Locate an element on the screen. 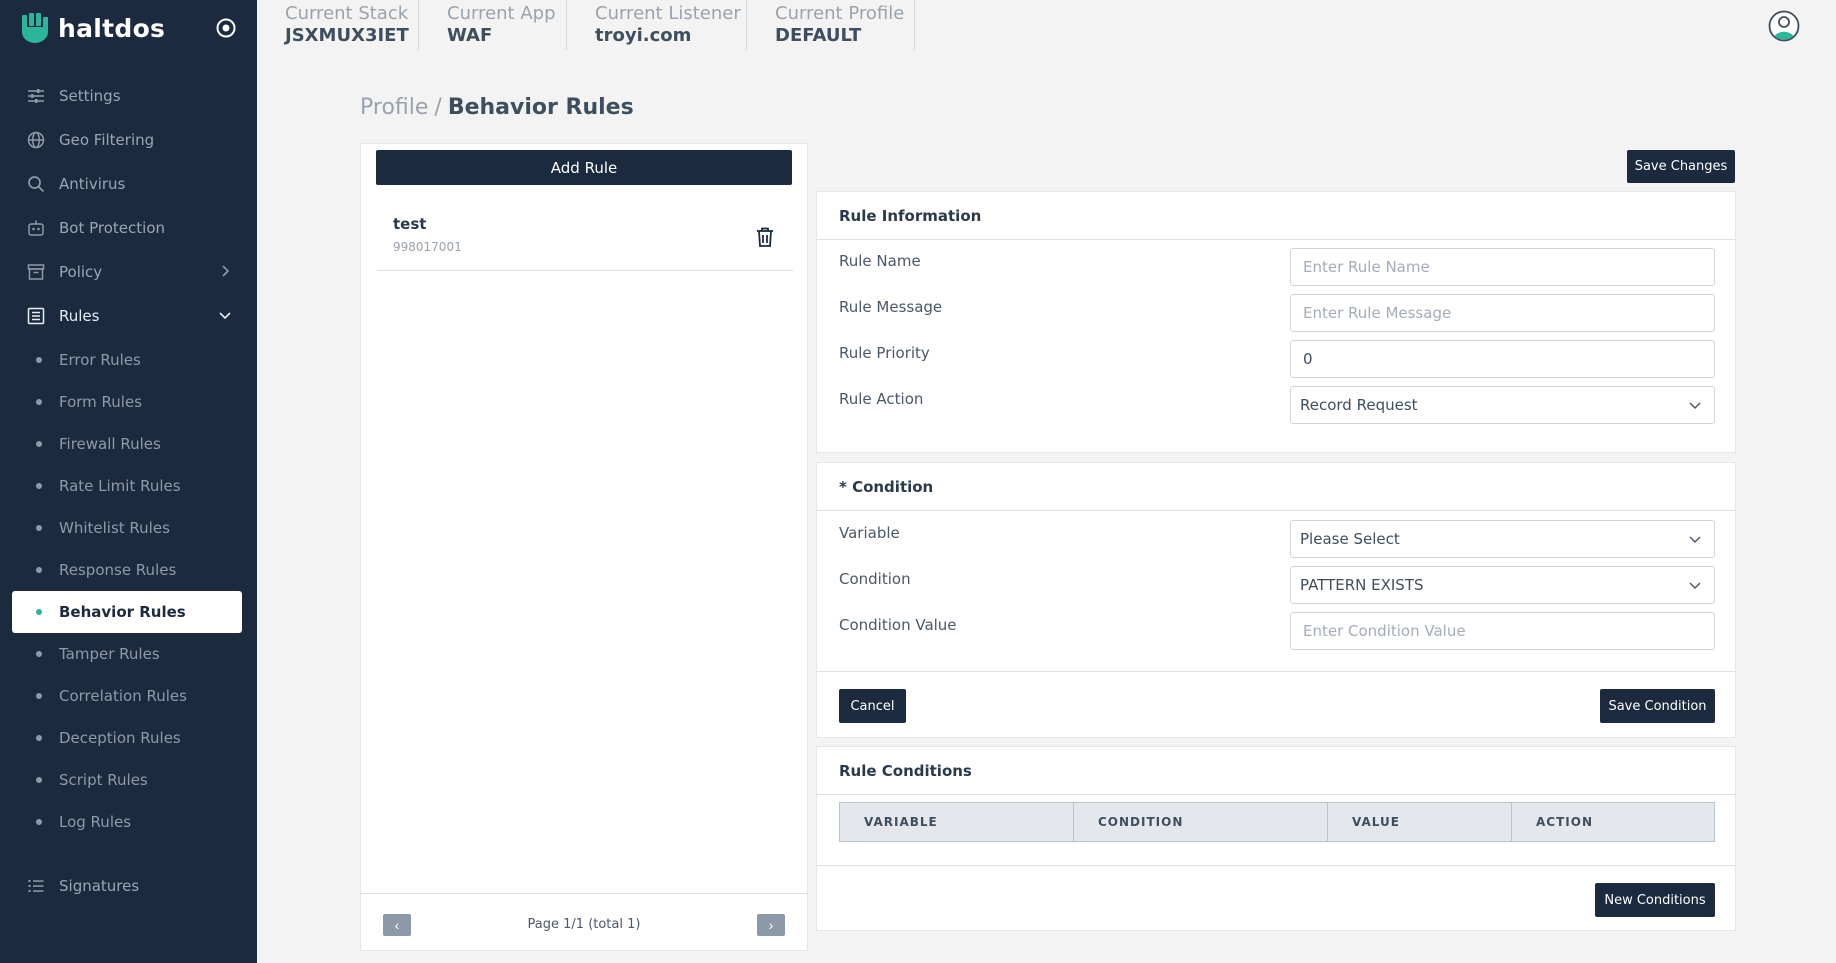 The image size is (1836, 963). variable-select: Please Select is located at coordinates (1502, 539).